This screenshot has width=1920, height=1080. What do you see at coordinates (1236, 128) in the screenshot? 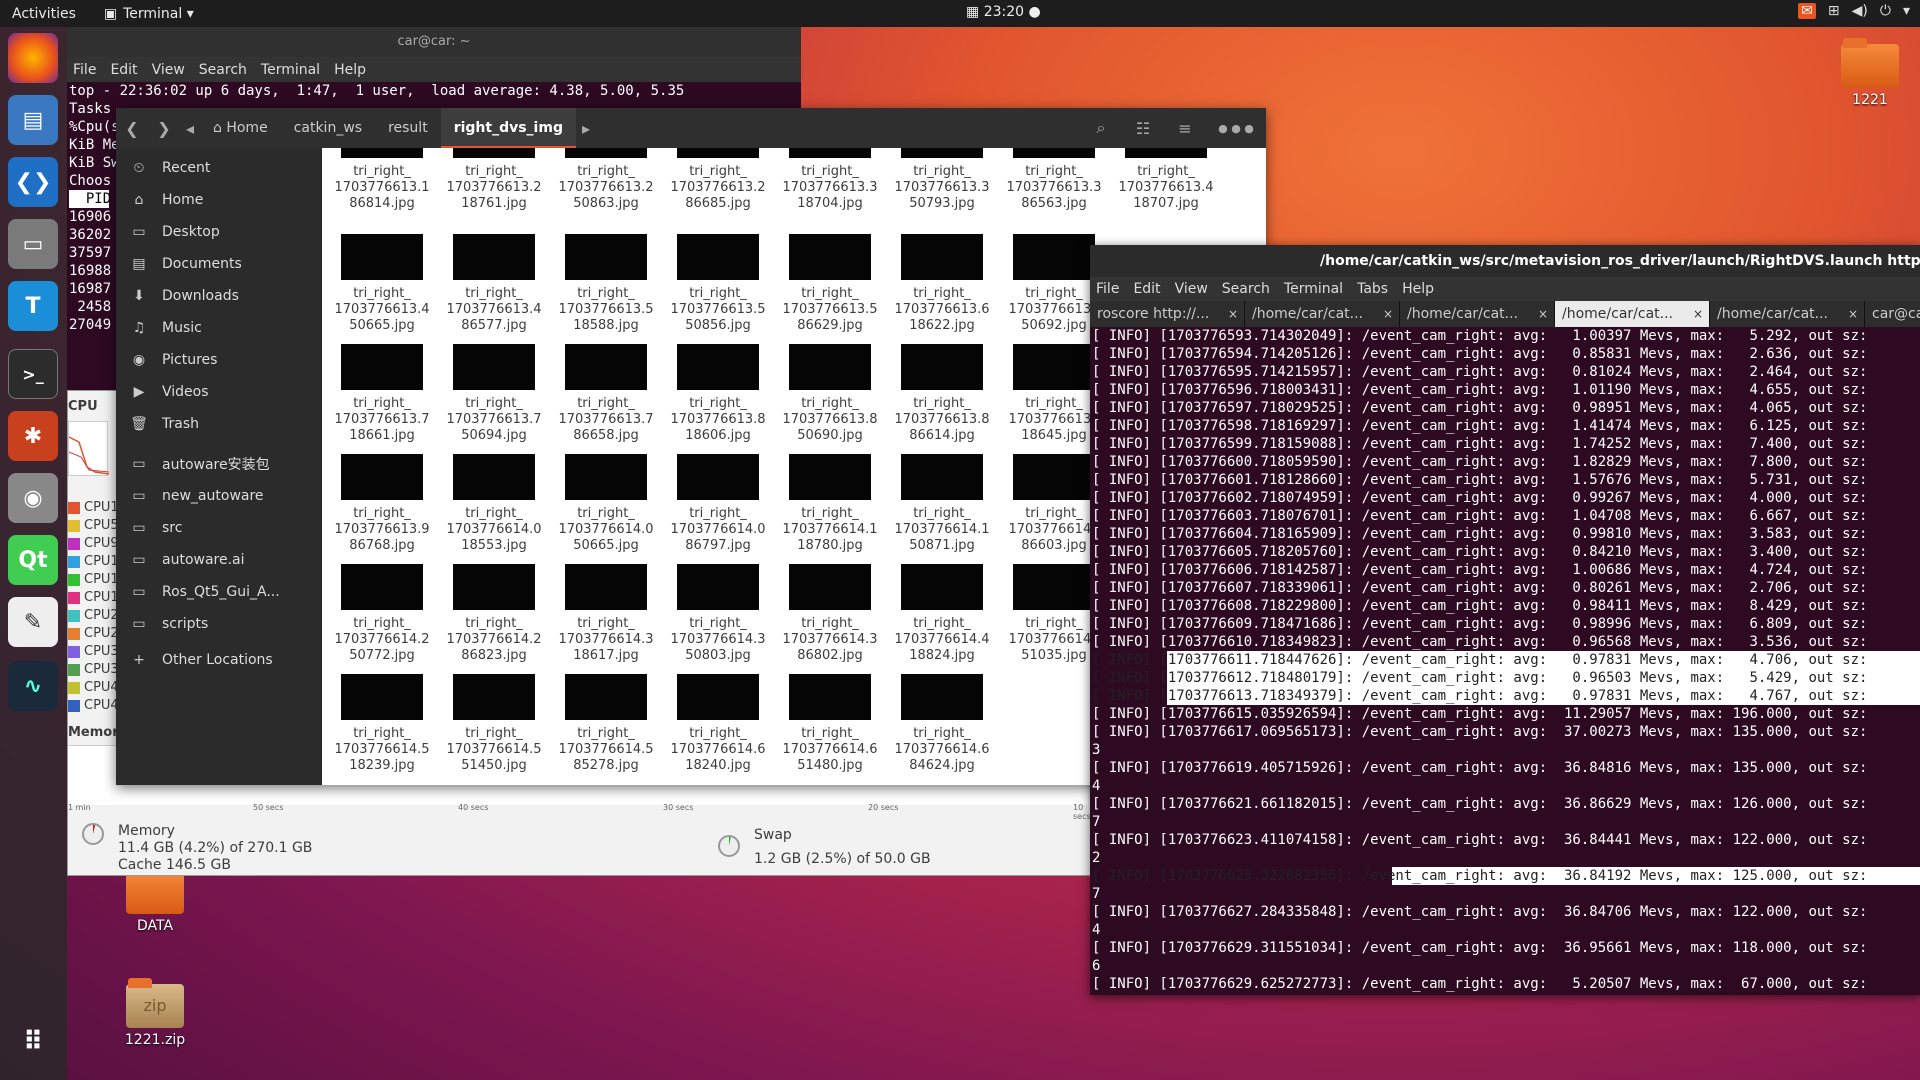
I see `window-controls: ● ● ●` at bounding box center [1236, 128].